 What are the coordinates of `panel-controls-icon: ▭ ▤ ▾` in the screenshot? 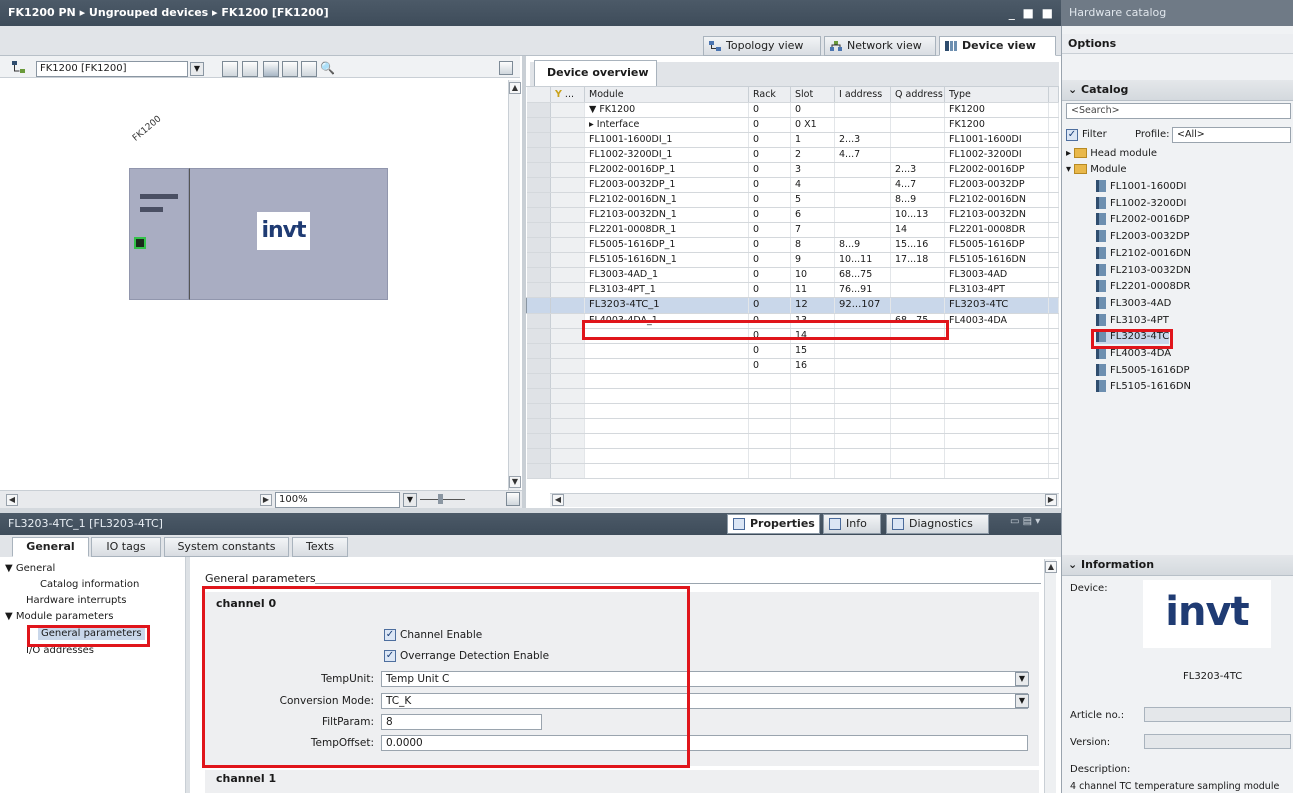 It's located at (1033, 524).